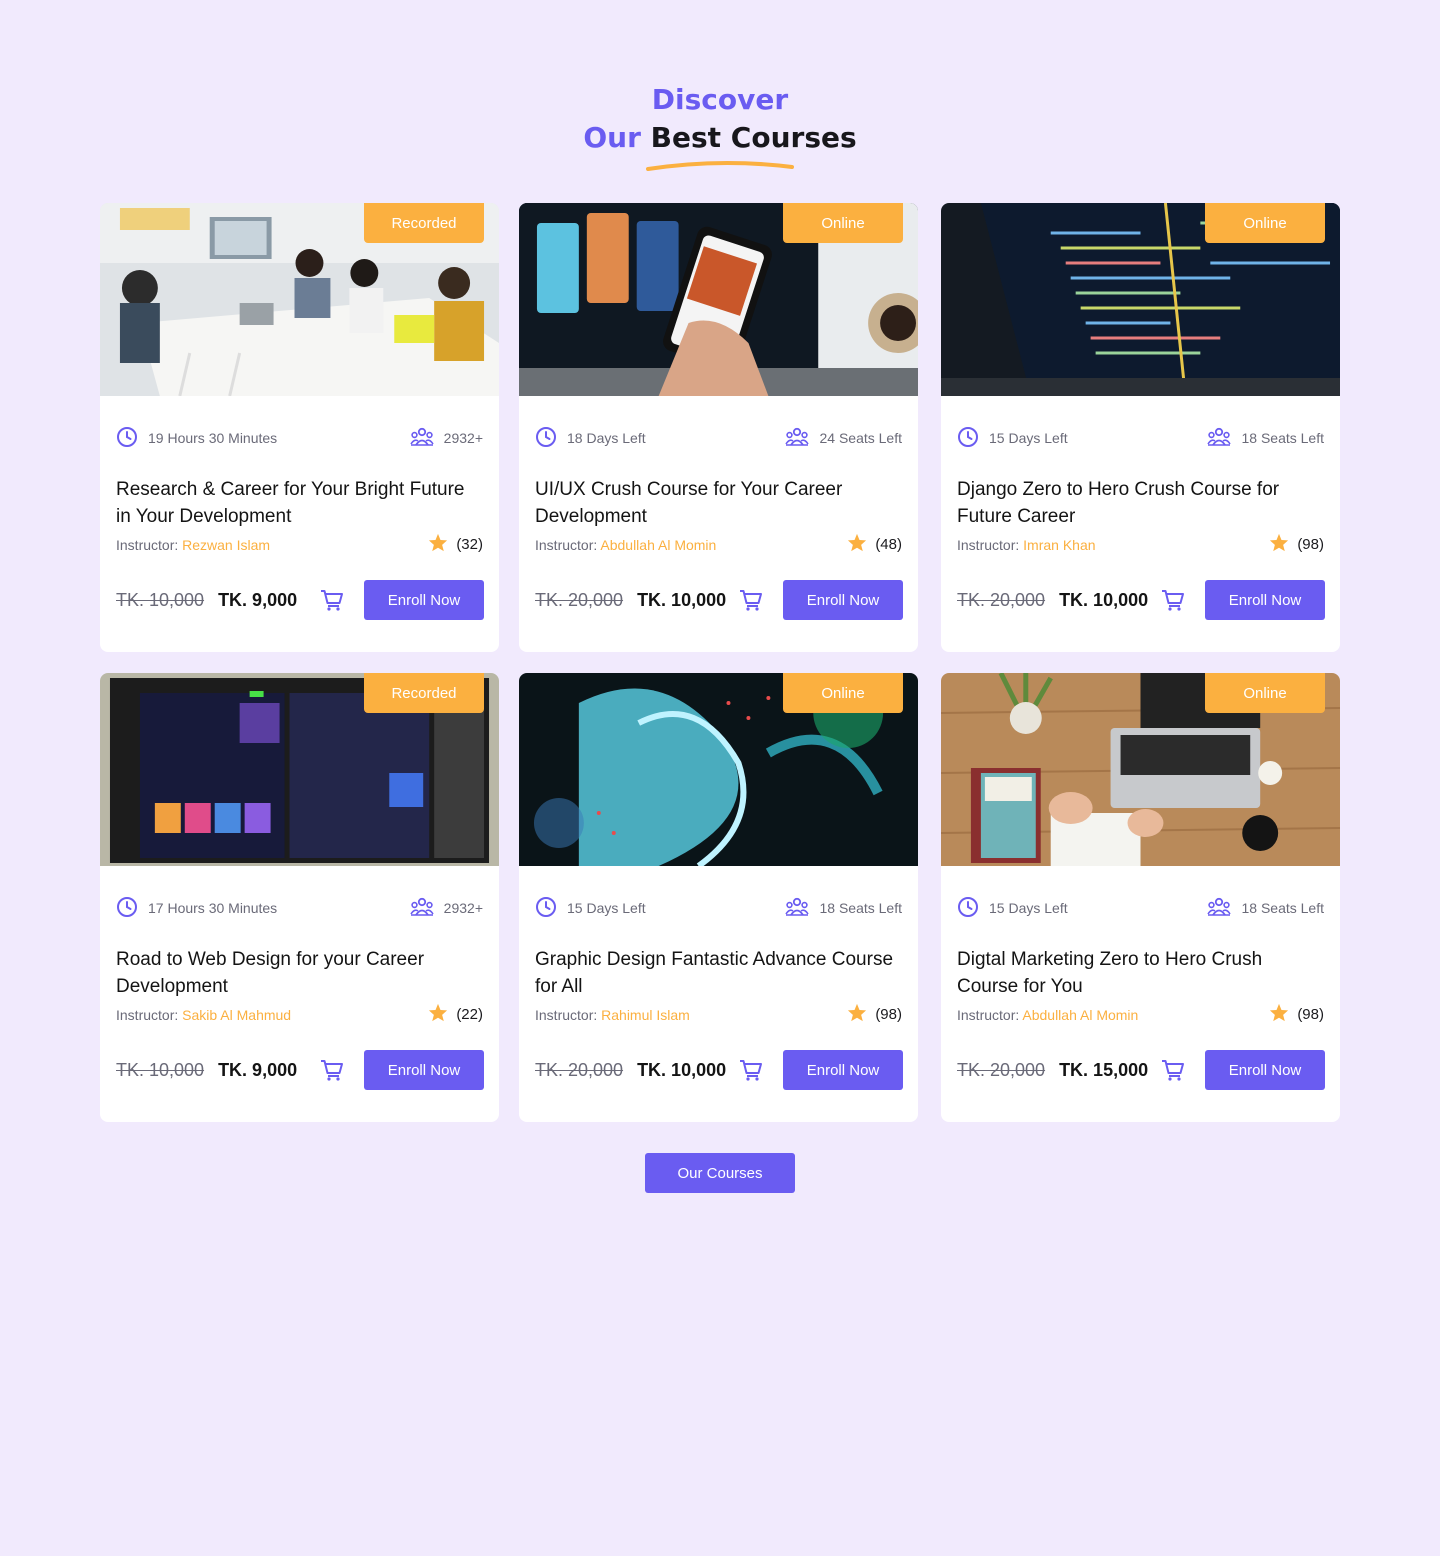 The height and width of the screenshot is (1556, 1440). What do you see at coordinates (236, 1015) in the screenshot?
I see `instructor-name: Sakib Al Mahmud` at bounding box center [236, 1015].